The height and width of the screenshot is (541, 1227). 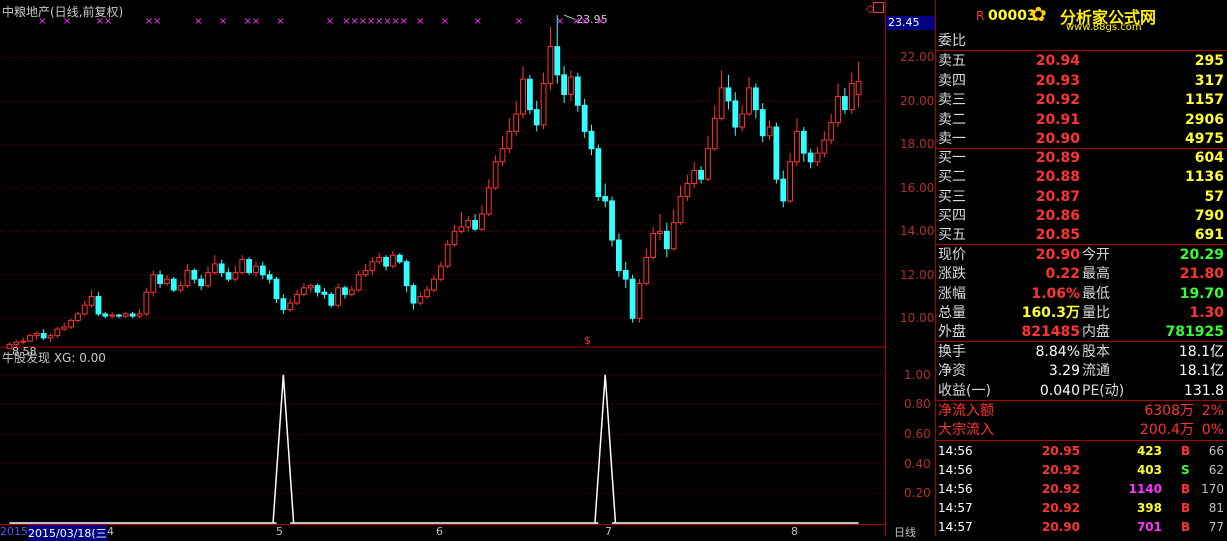 I want to click on tick-row: 14:57 20.92 398 B 81, so click(x=1081, y=508).